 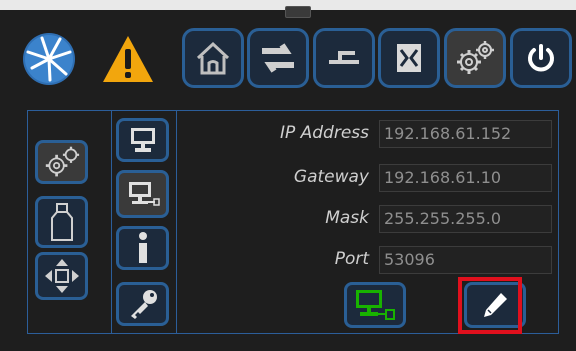 I want to click on sidebar-network-monitor-button, so click(x=142, y=194).